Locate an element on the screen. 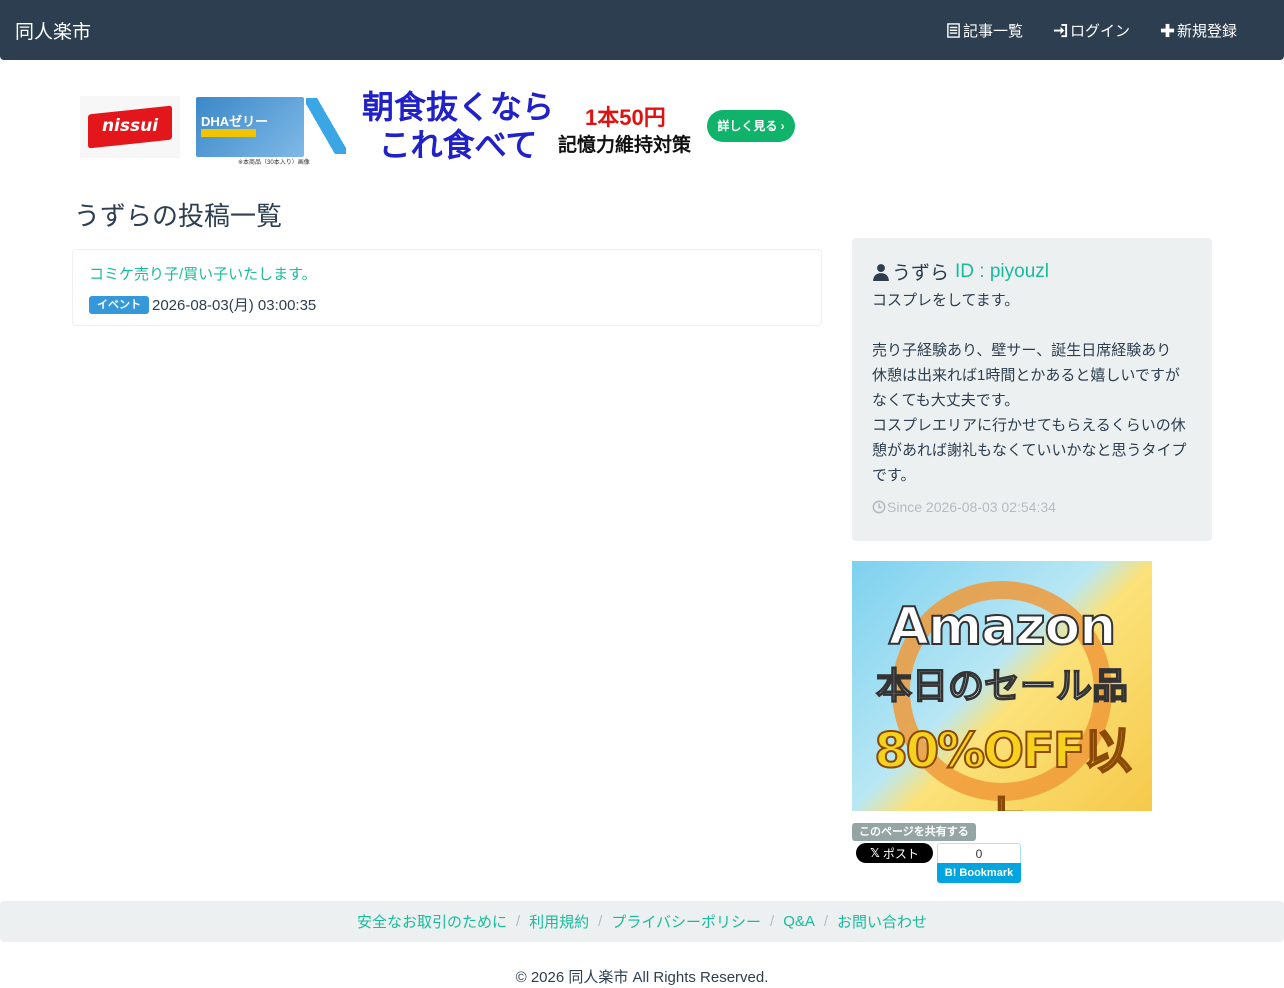  navbar: 同人楽市 記事一覧 ログイン 新規登録 is located at coordinates (642, 30).